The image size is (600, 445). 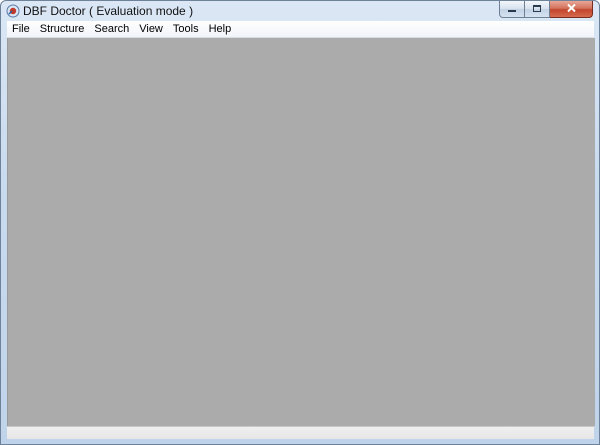 What do you see at coordinates (111, 29) in the screenshot?
I see `menu-search: Search` at bounding box center [111, 29].